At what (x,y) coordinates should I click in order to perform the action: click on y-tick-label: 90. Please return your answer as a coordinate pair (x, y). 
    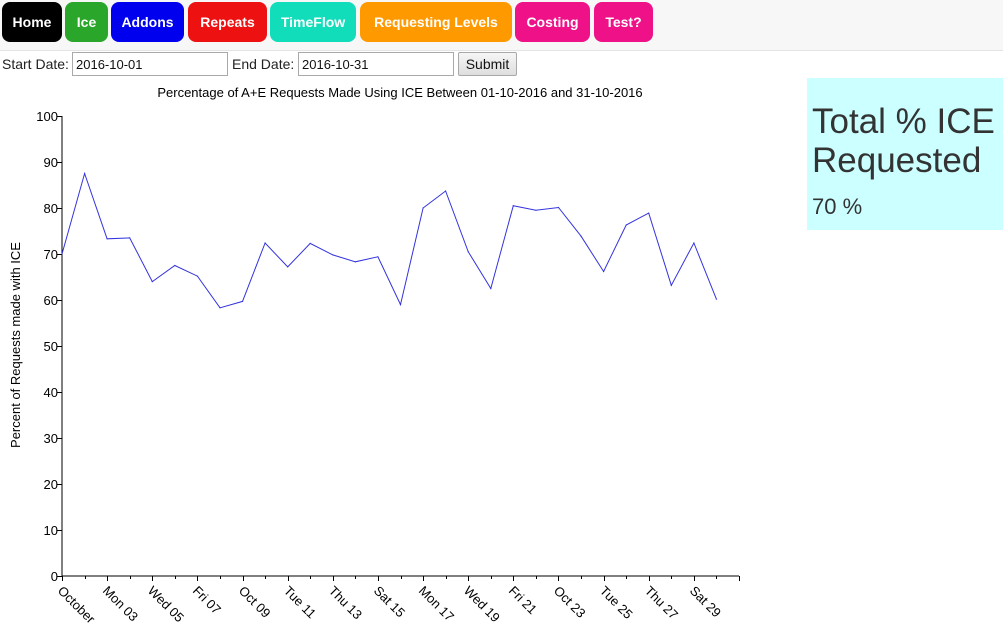
    Looking at the image, I should click on (51, 162).